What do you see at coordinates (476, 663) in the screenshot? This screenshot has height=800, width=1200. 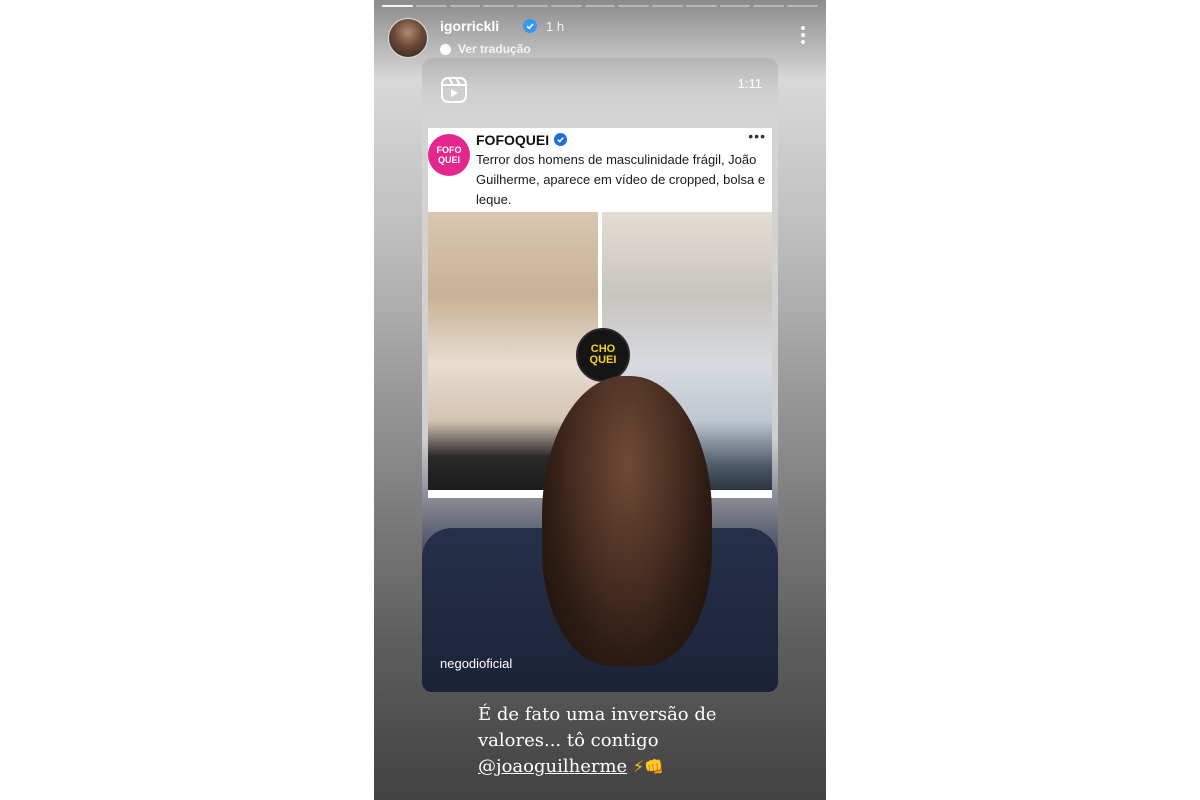 I see `reel-author-handle: negodioficial` at bounding box center [476, 663].